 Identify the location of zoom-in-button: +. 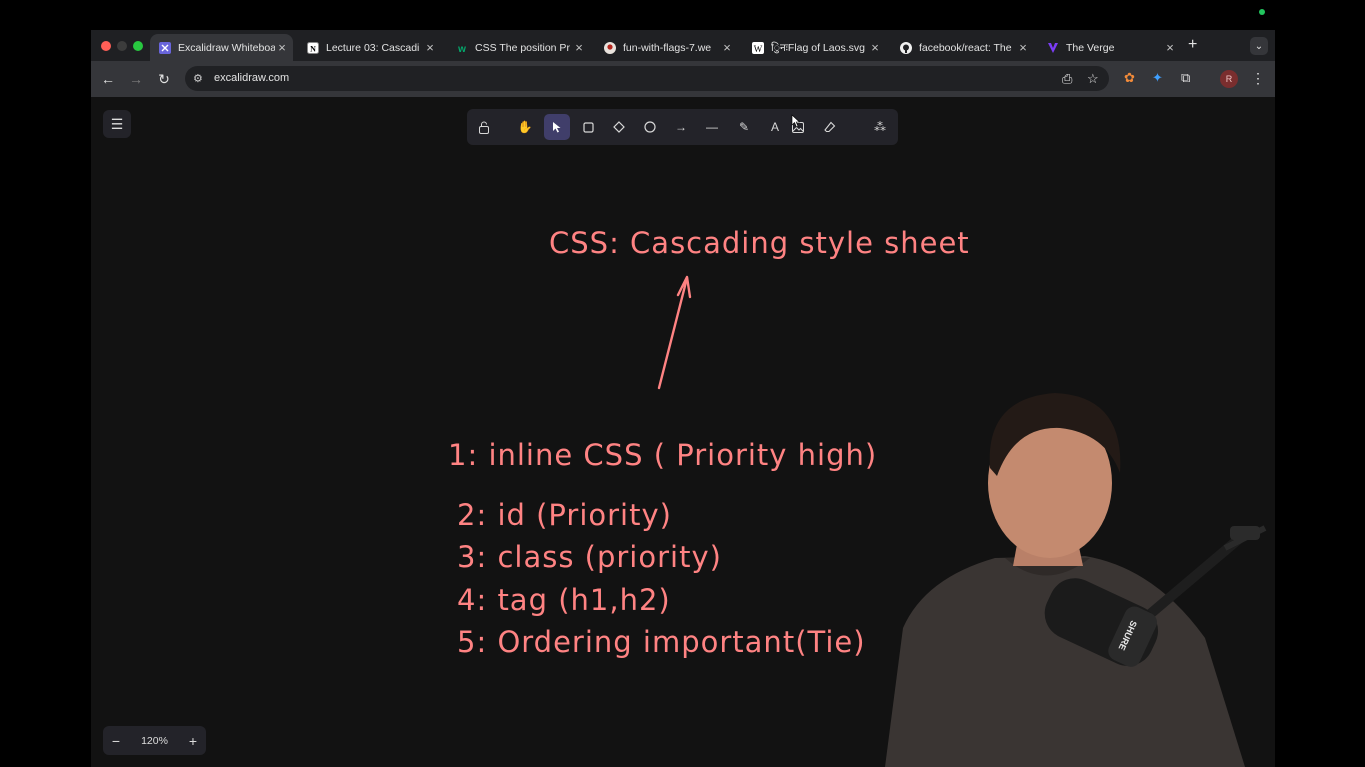
(193, 741).